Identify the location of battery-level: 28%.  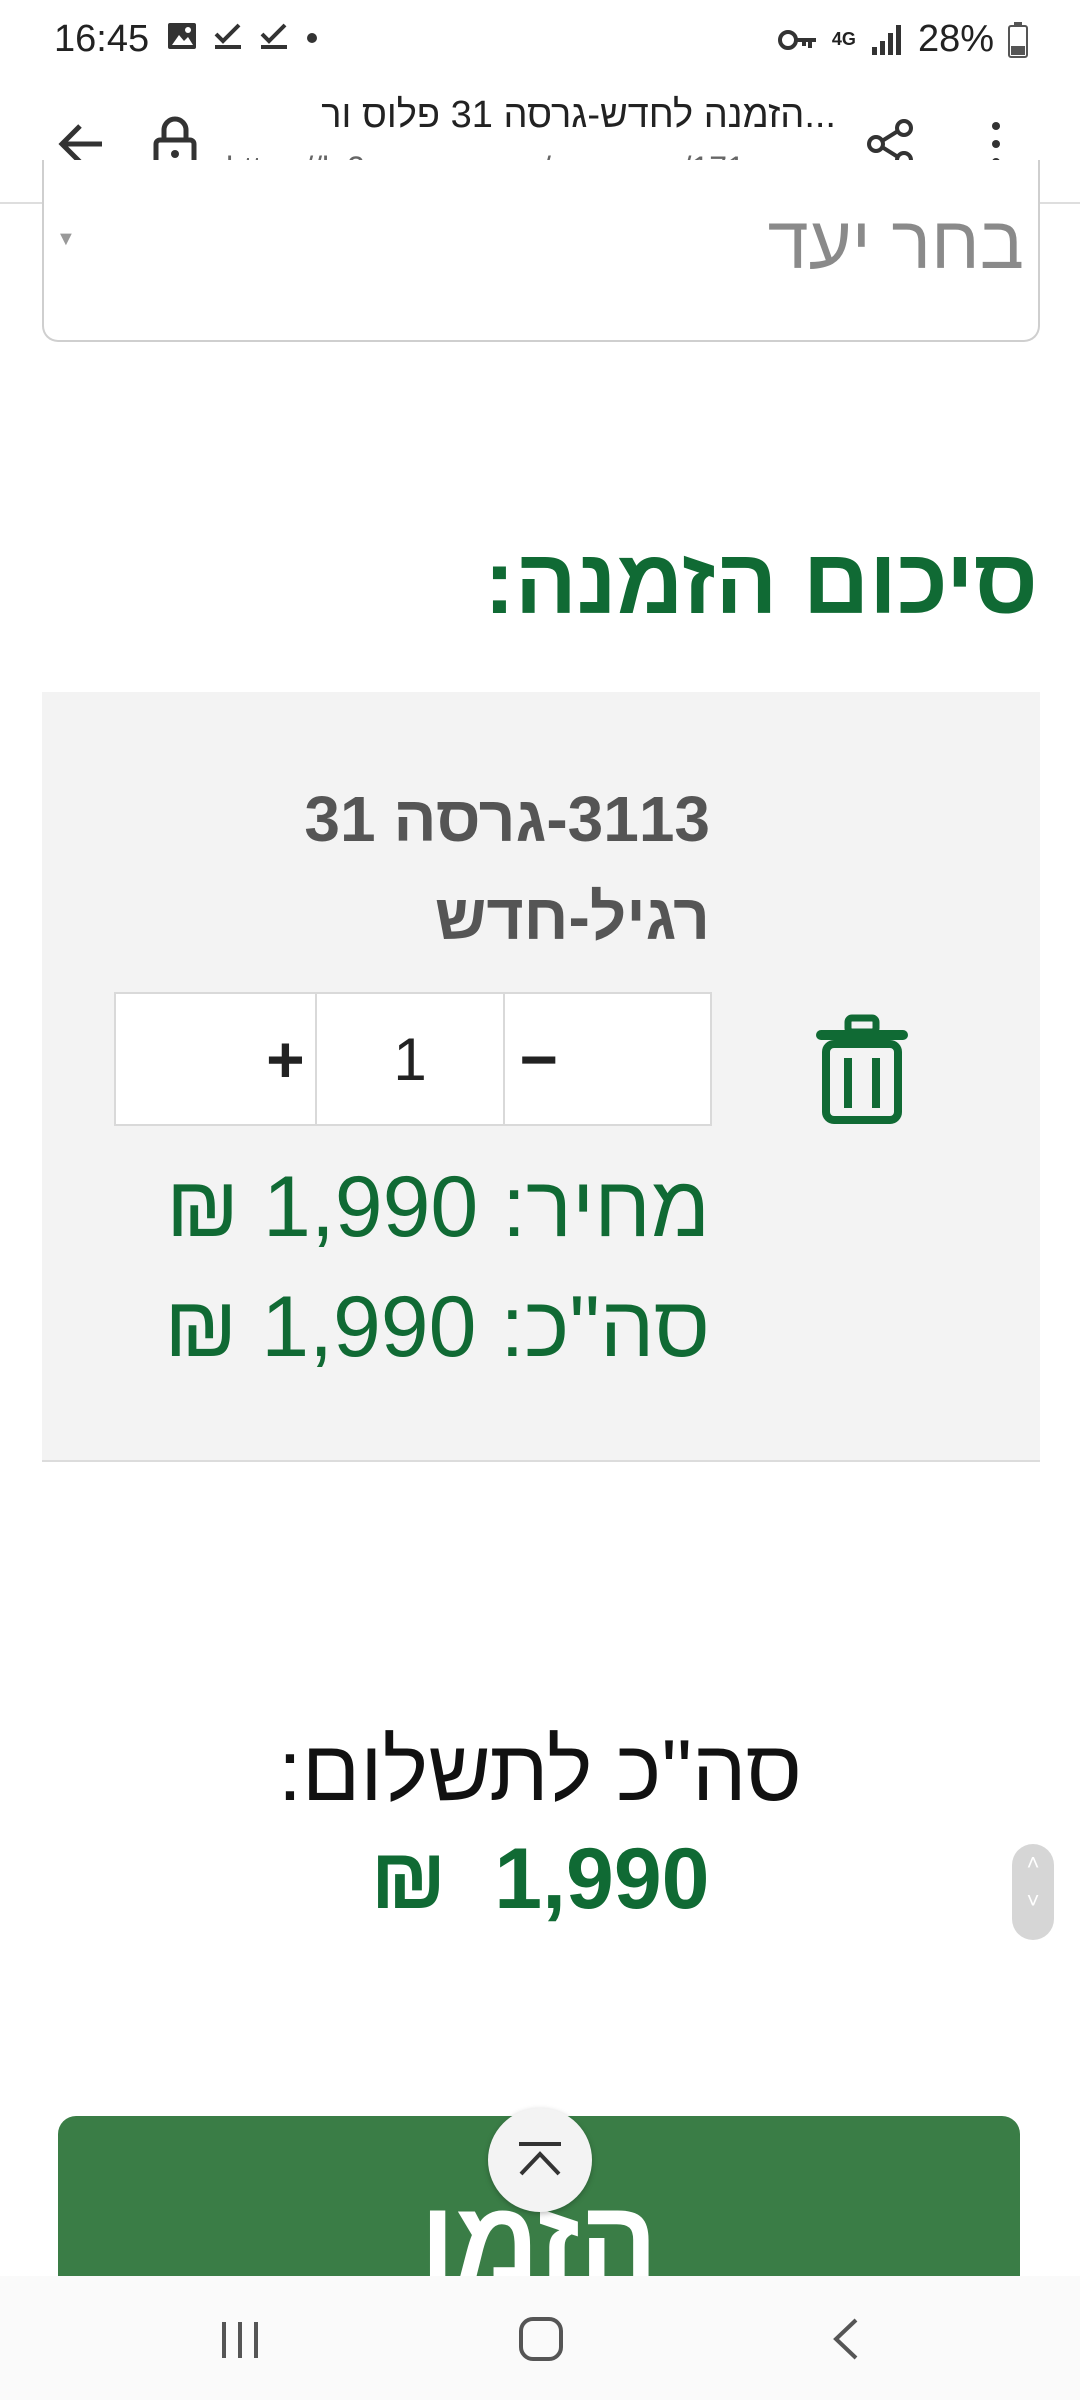
(955, 39).